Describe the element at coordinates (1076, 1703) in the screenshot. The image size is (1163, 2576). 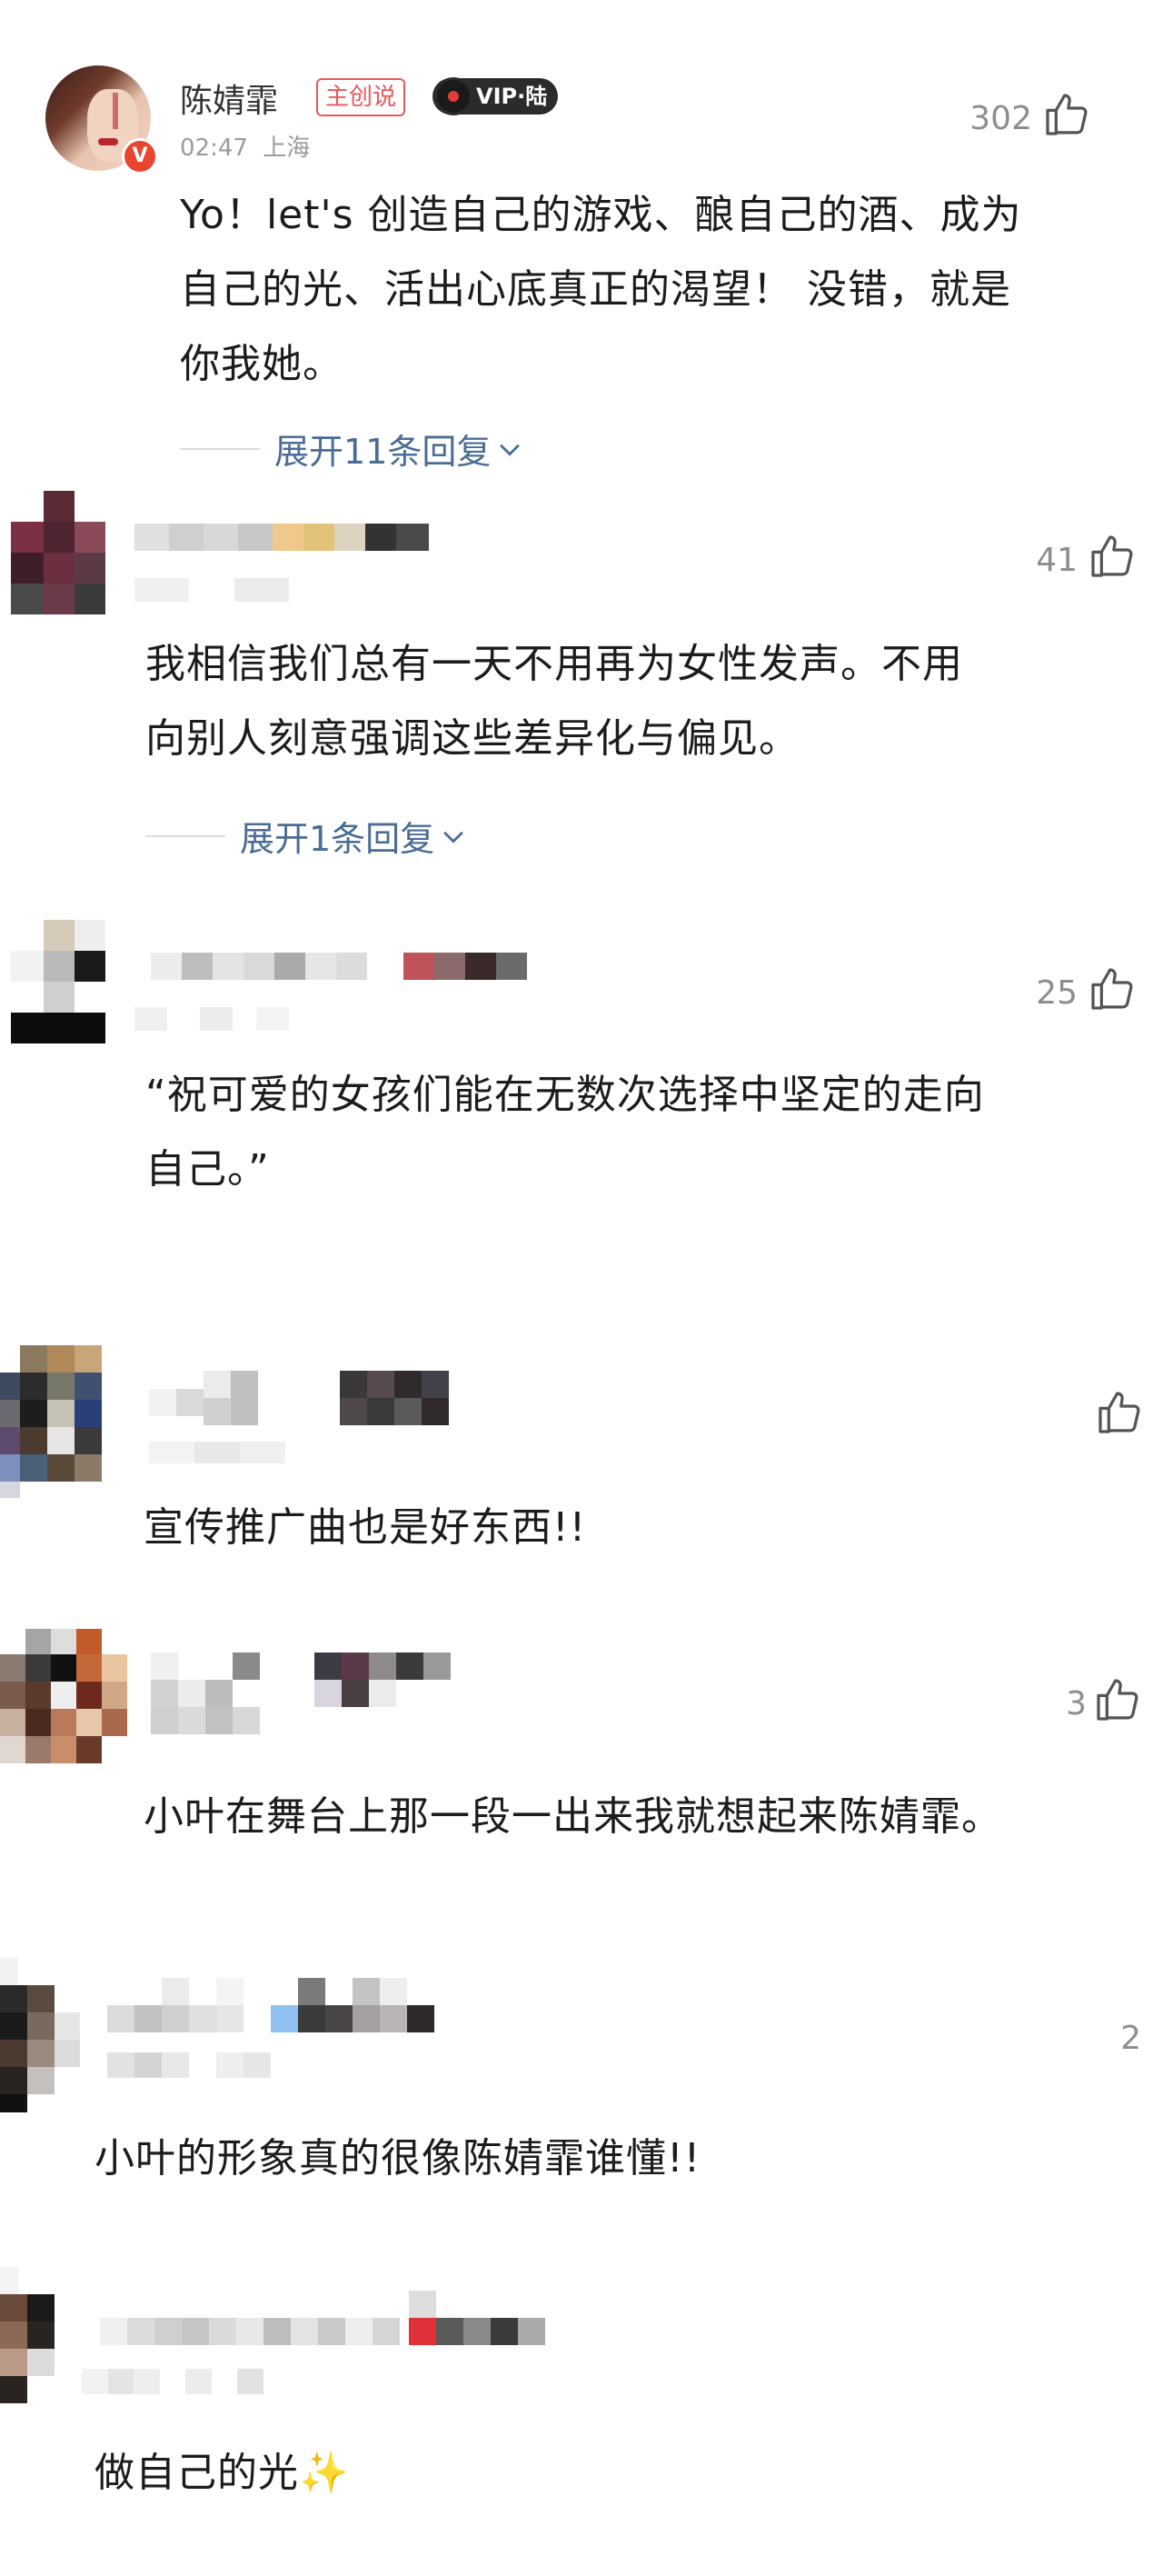
I see `like-count: 3` at that location.